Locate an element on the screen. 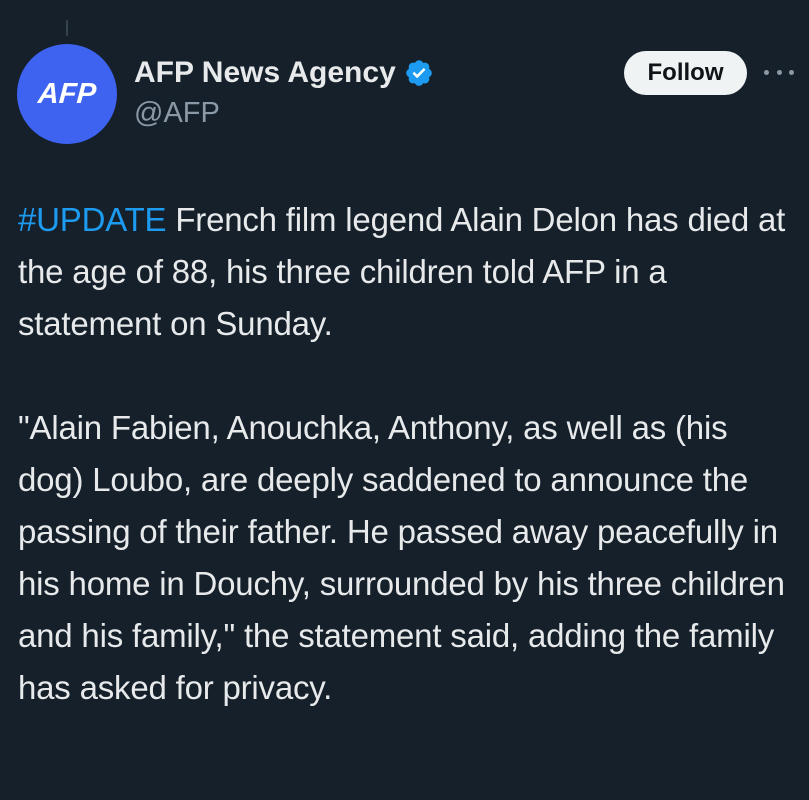  author-display-name: AFP News Agency is located at coordinates (265, 73).